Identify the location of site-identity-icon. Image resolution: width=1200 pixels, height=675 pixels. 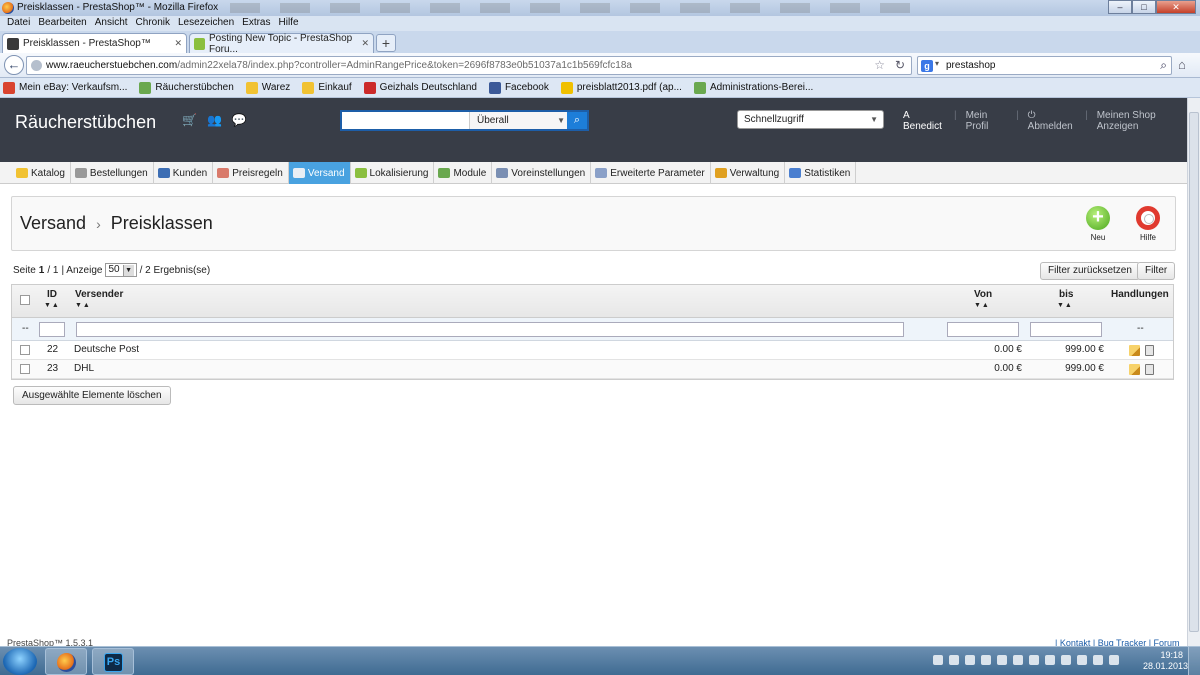
(36, 65).